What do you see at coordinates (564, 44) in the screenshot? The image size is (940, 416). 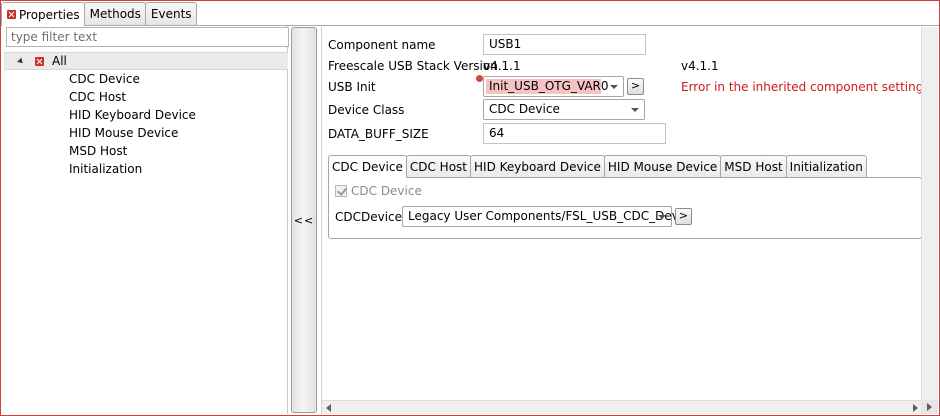 I see `component-name-field: USB1` at bounding box center [564, 44].